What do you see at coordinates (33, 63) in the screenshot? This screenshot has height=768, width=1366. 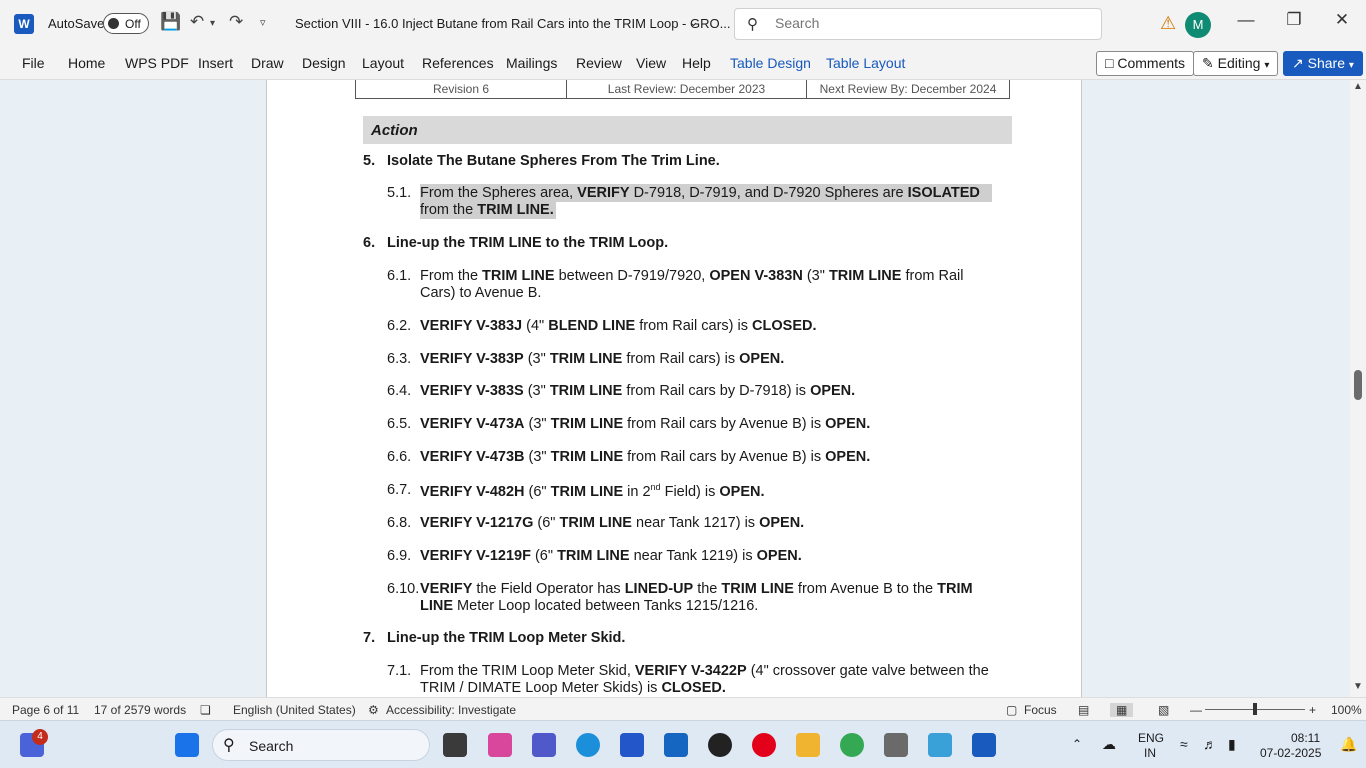 I see `tab-file: File` at bounding box center [33, 63].